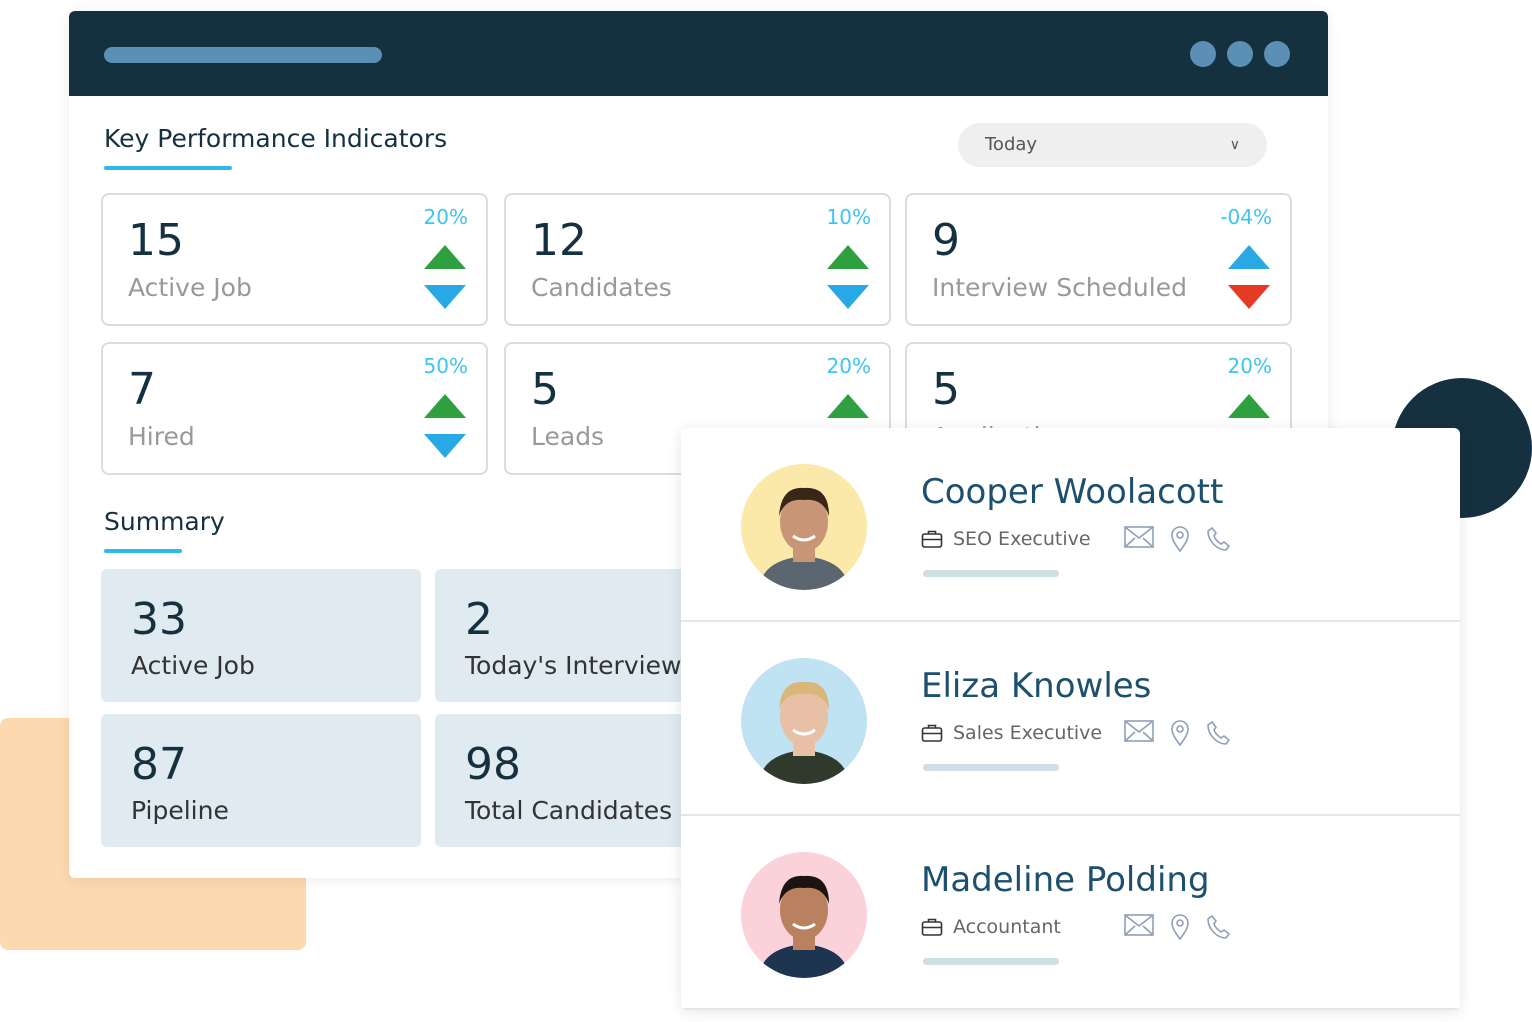  Describe the element at coordinates (697, 259) in the screenshot. I see `kpi-card: 12 Candidates 10%` at that location.